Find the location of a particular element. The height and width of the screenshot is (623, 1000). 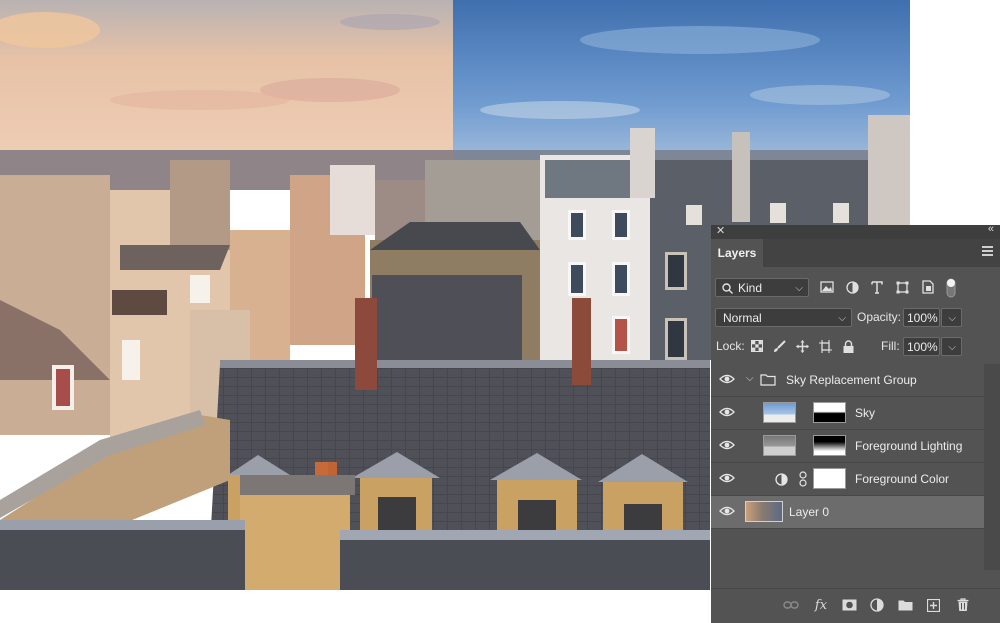

layer-row-group: ⌵ Sky Replacement Group is located at coordinates (847, 380).